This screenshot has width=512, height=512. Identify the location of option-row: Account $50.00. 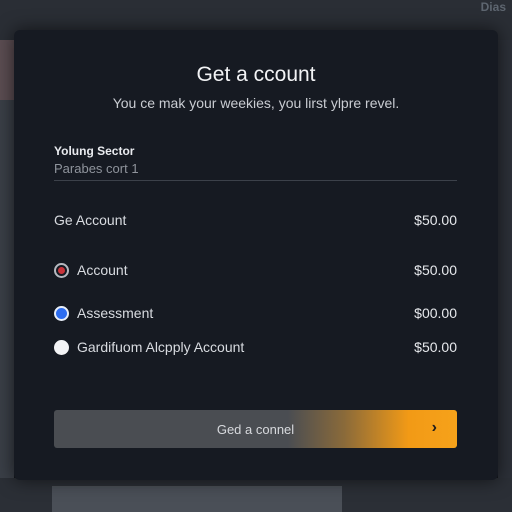
(255, 270).